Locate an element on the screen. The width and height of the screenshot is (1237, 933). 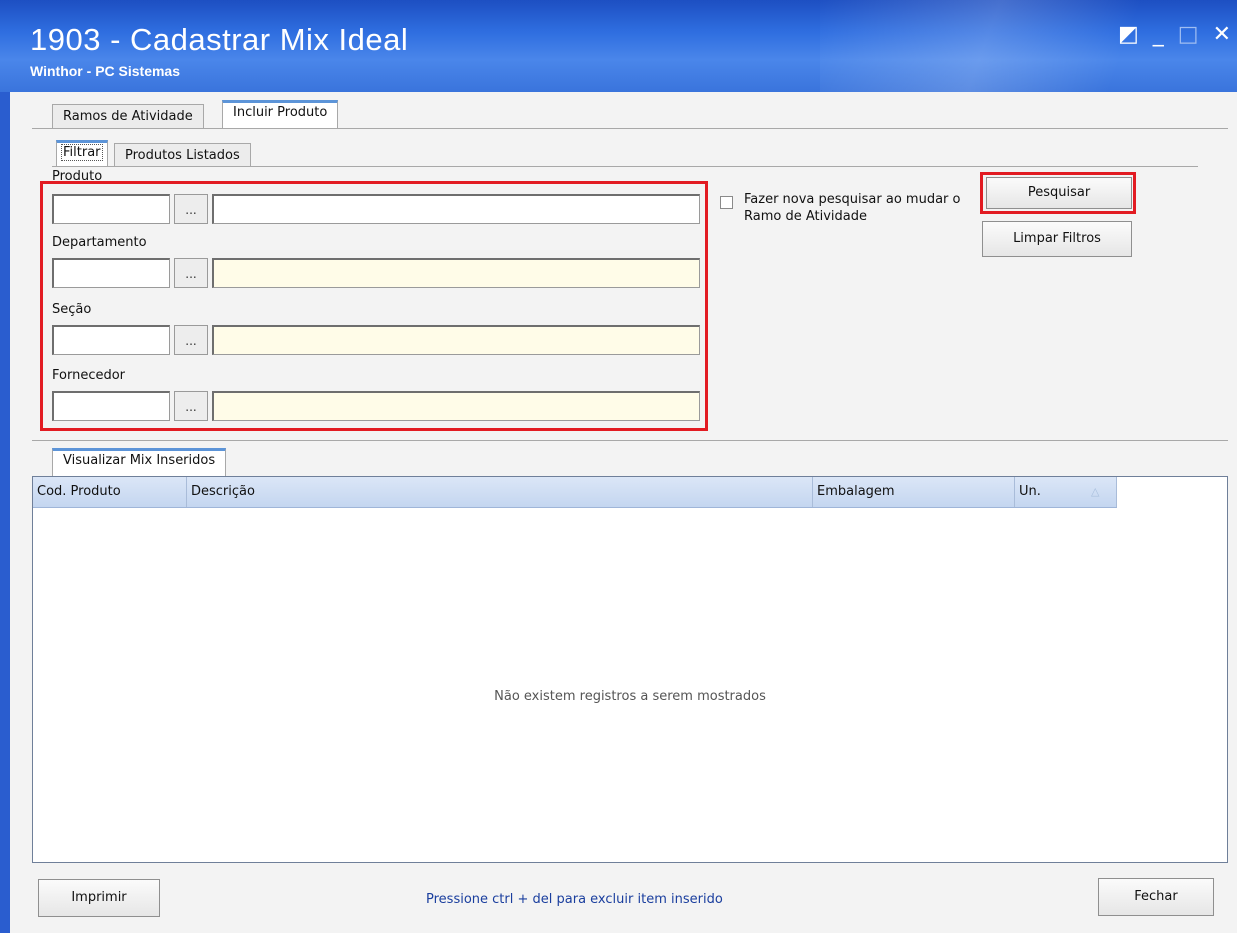
sort-ascending-icon: △ is located at coordinates (1095, 491).